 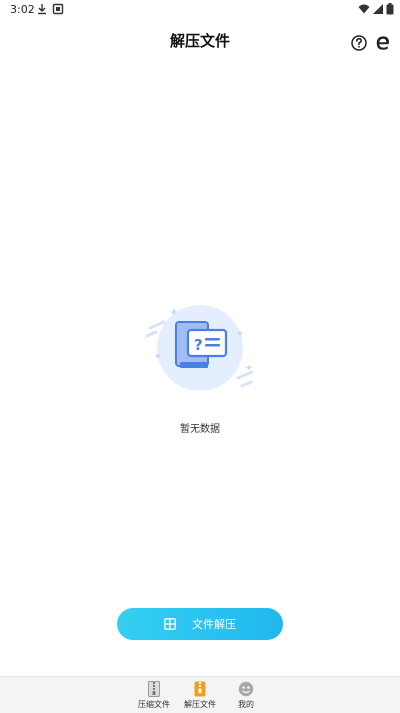 I want to click on battery-icon, so click(x=390, y=9).